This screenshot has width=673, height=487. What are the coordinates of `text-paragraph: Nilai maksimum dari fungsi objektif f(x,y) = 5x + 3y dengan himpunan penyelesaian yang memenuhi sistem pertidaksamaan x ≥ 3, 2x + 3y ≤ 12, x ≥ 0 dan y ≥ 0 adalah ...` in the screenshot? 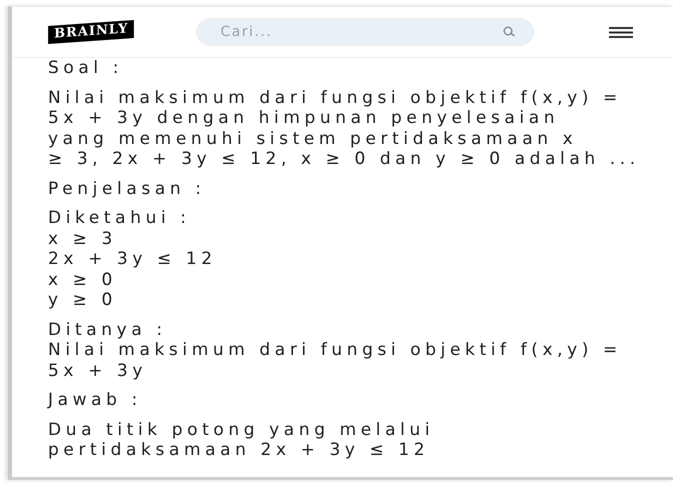 It's located at (344, 129).